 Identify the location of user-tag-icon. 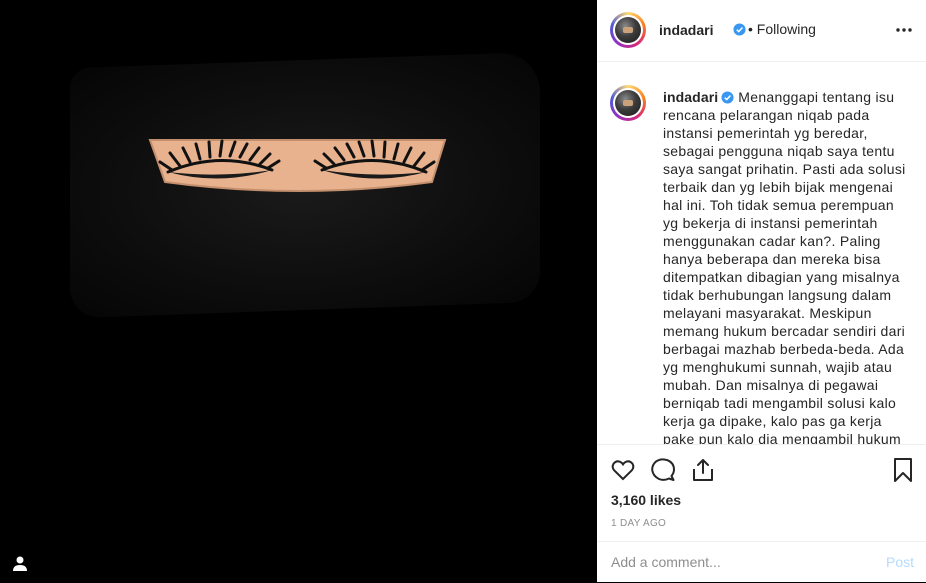
(20, 564).